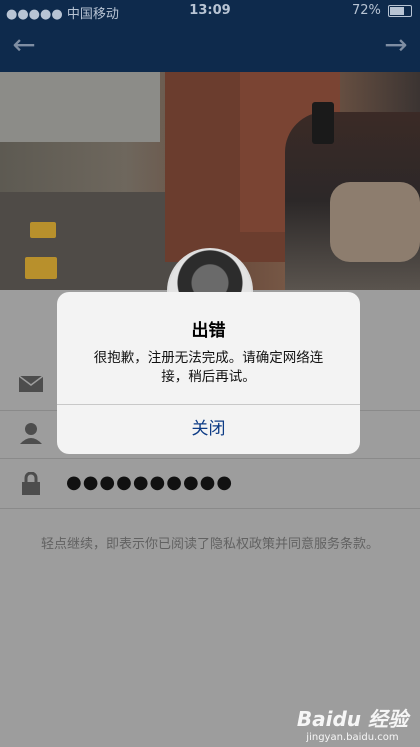 The height and width of the screenshot is (747, 420). What do you see at coordinates (210, 11) in the screenshot?
I see `status-bar: ●●●●● 中国移动 13:09 72%` at bounding box center [210, 11].